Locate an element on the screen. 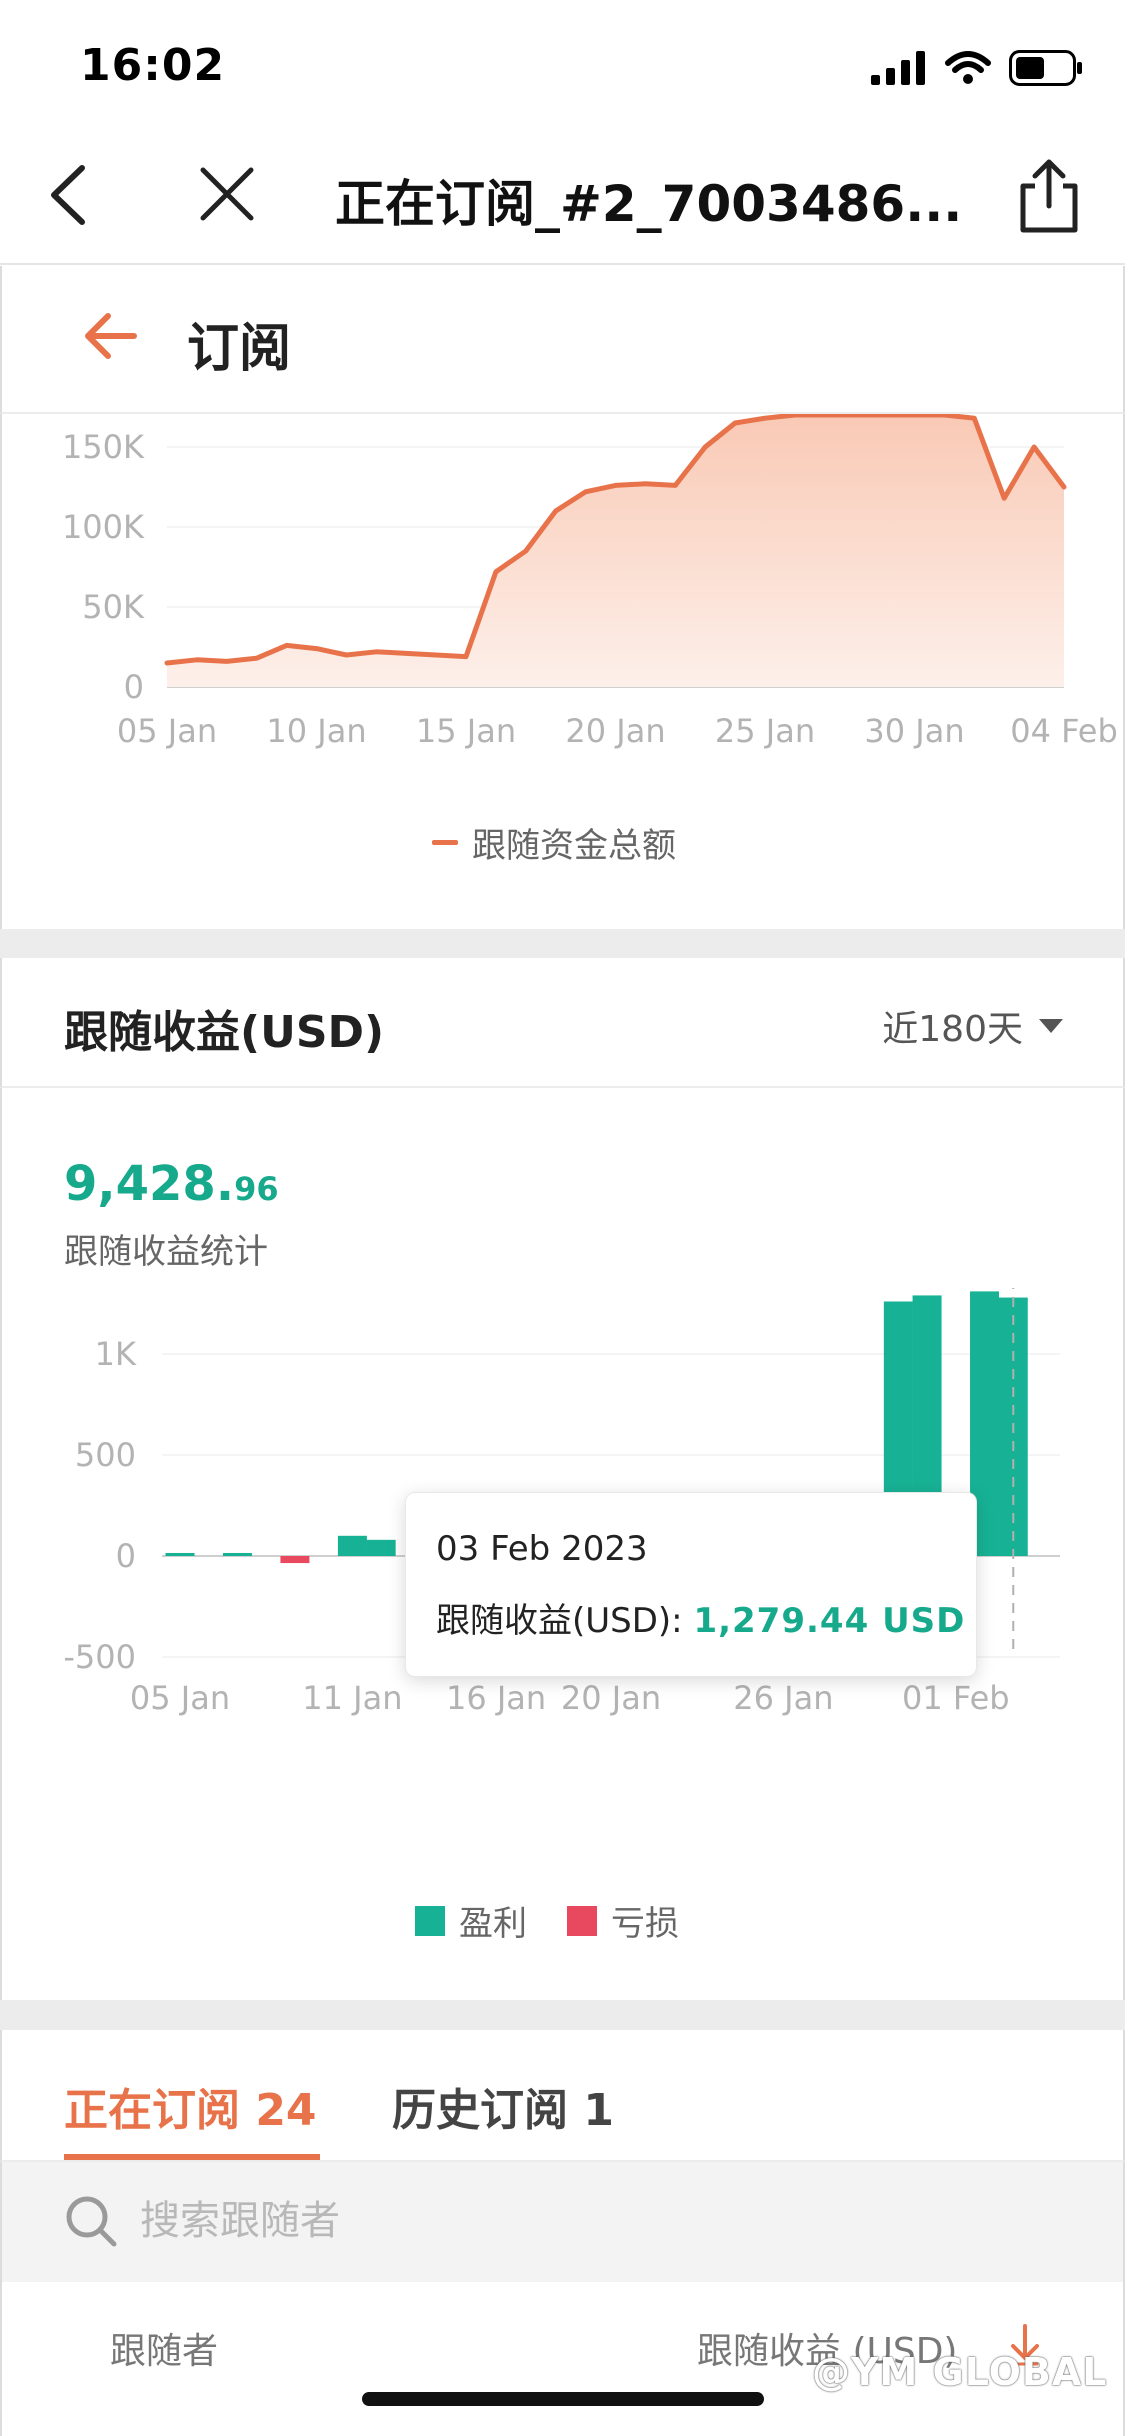 Image resolution: width=1125 pixels, height=2436 pixels. aum-legend-label: 跟随资金总额 is located at coordinates (574, 846).